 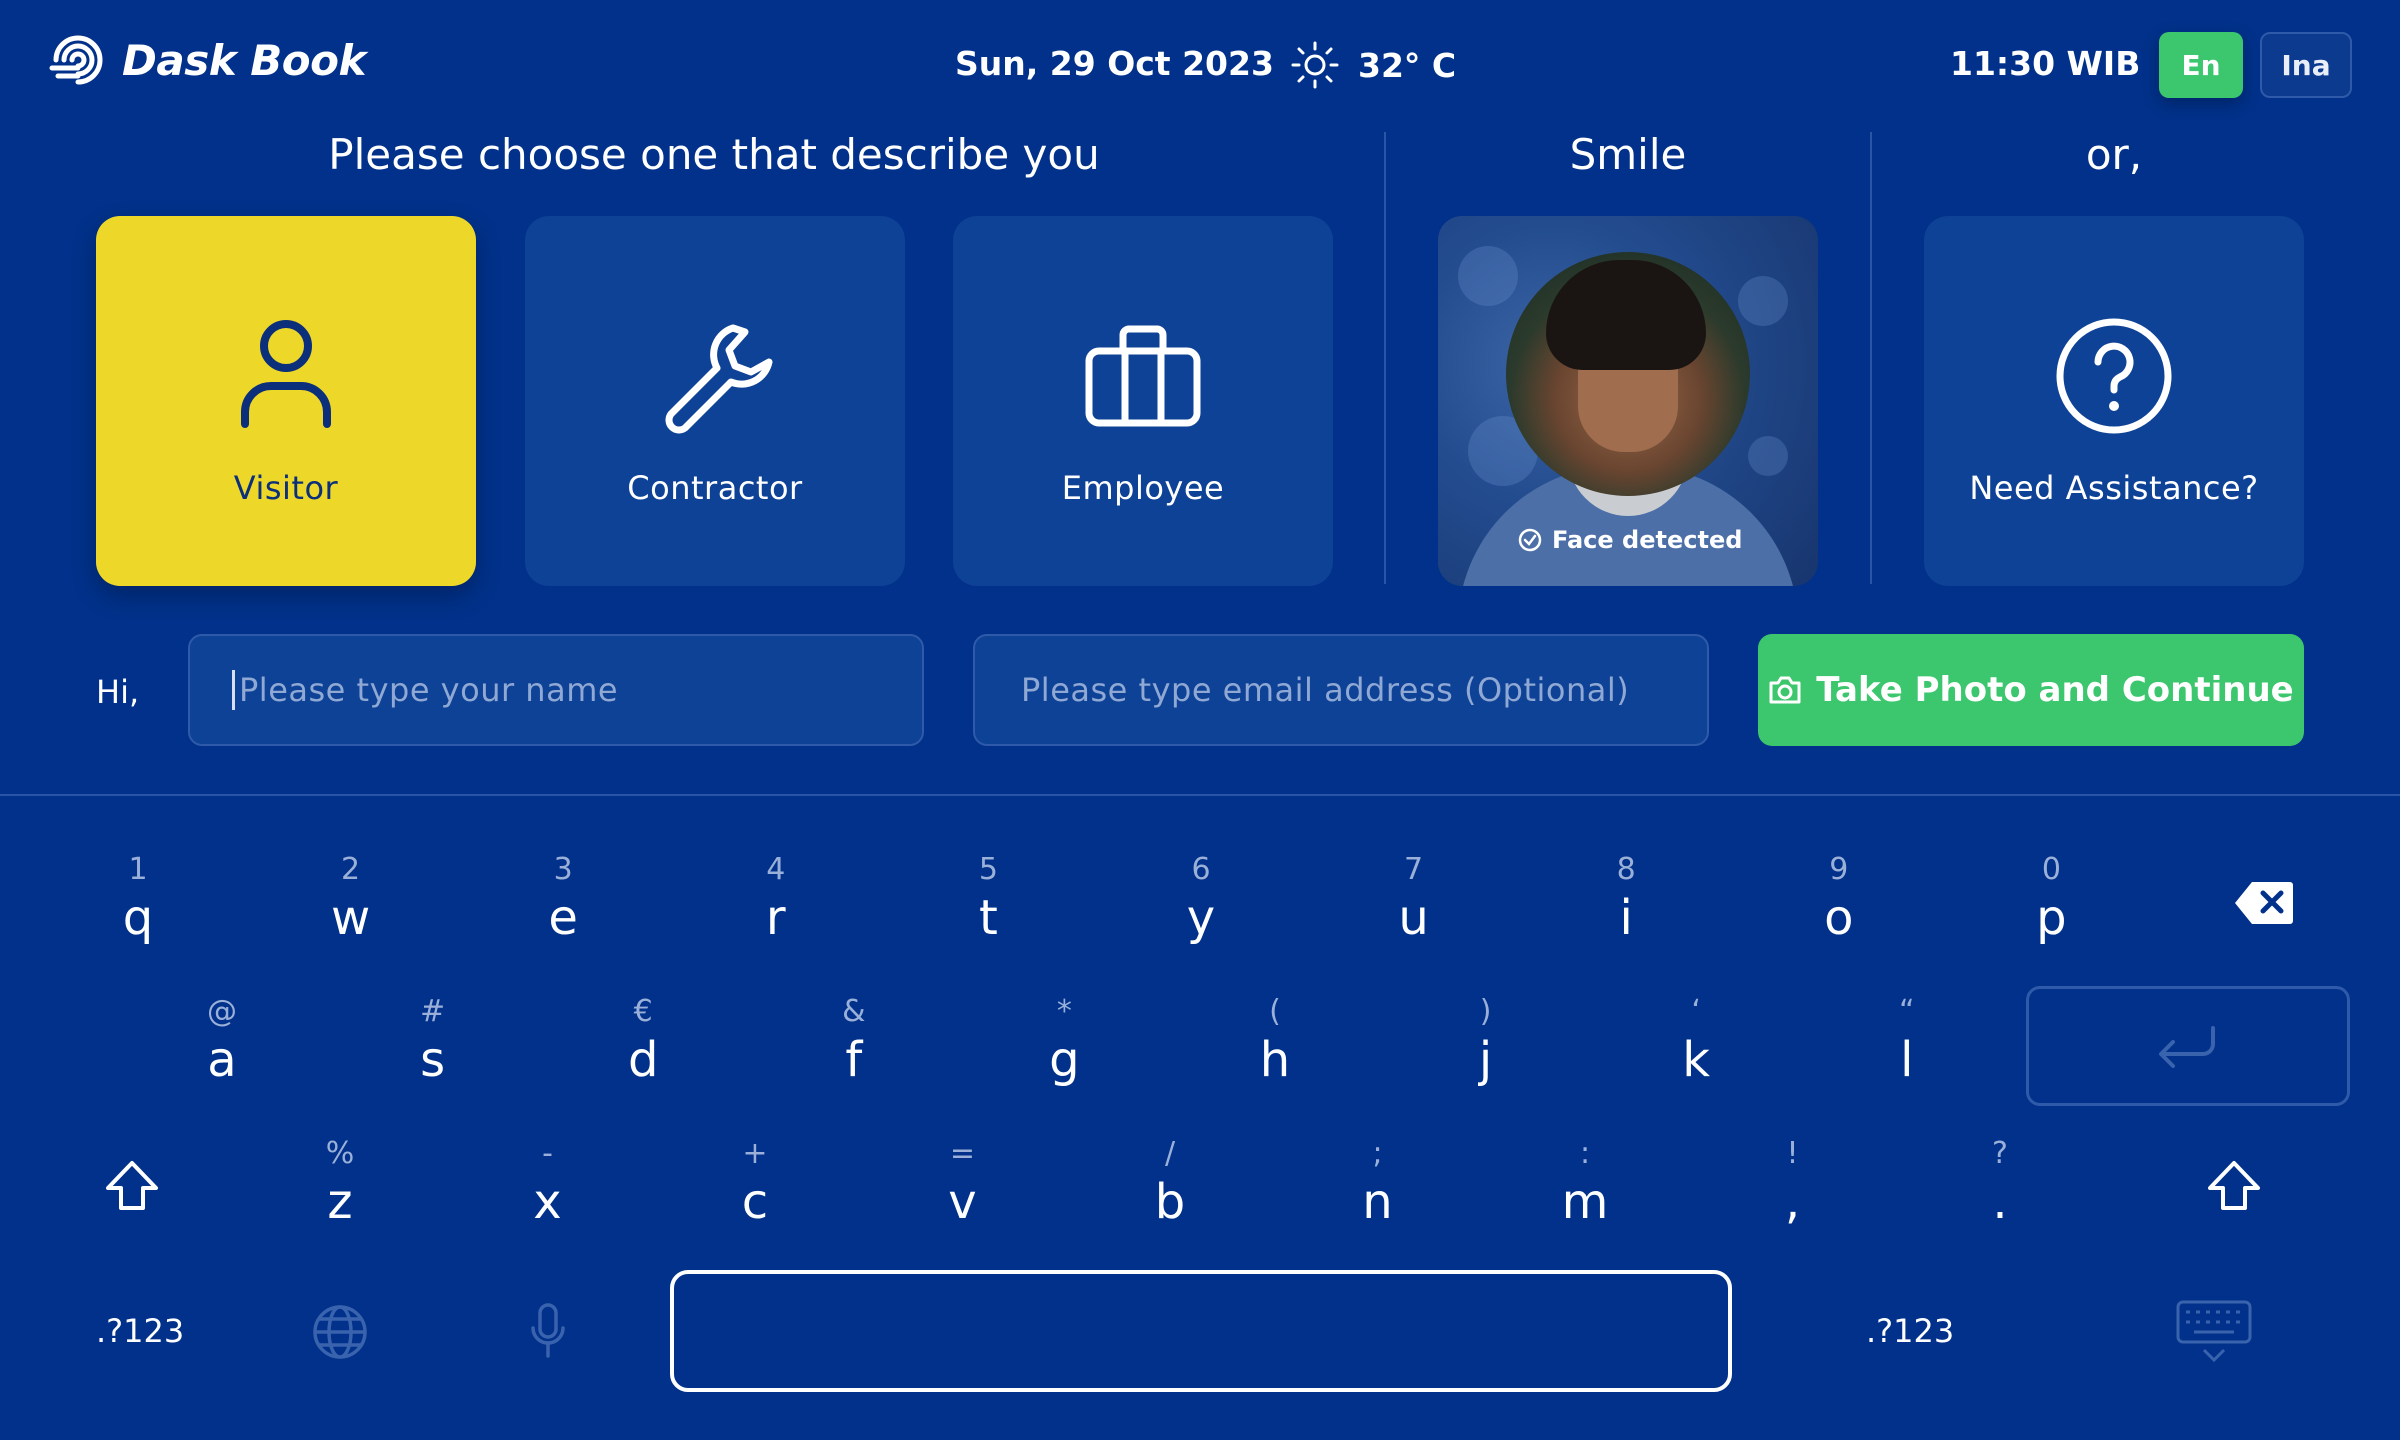 I want to click on role-label: Contractor, so click(x=715, y=488).